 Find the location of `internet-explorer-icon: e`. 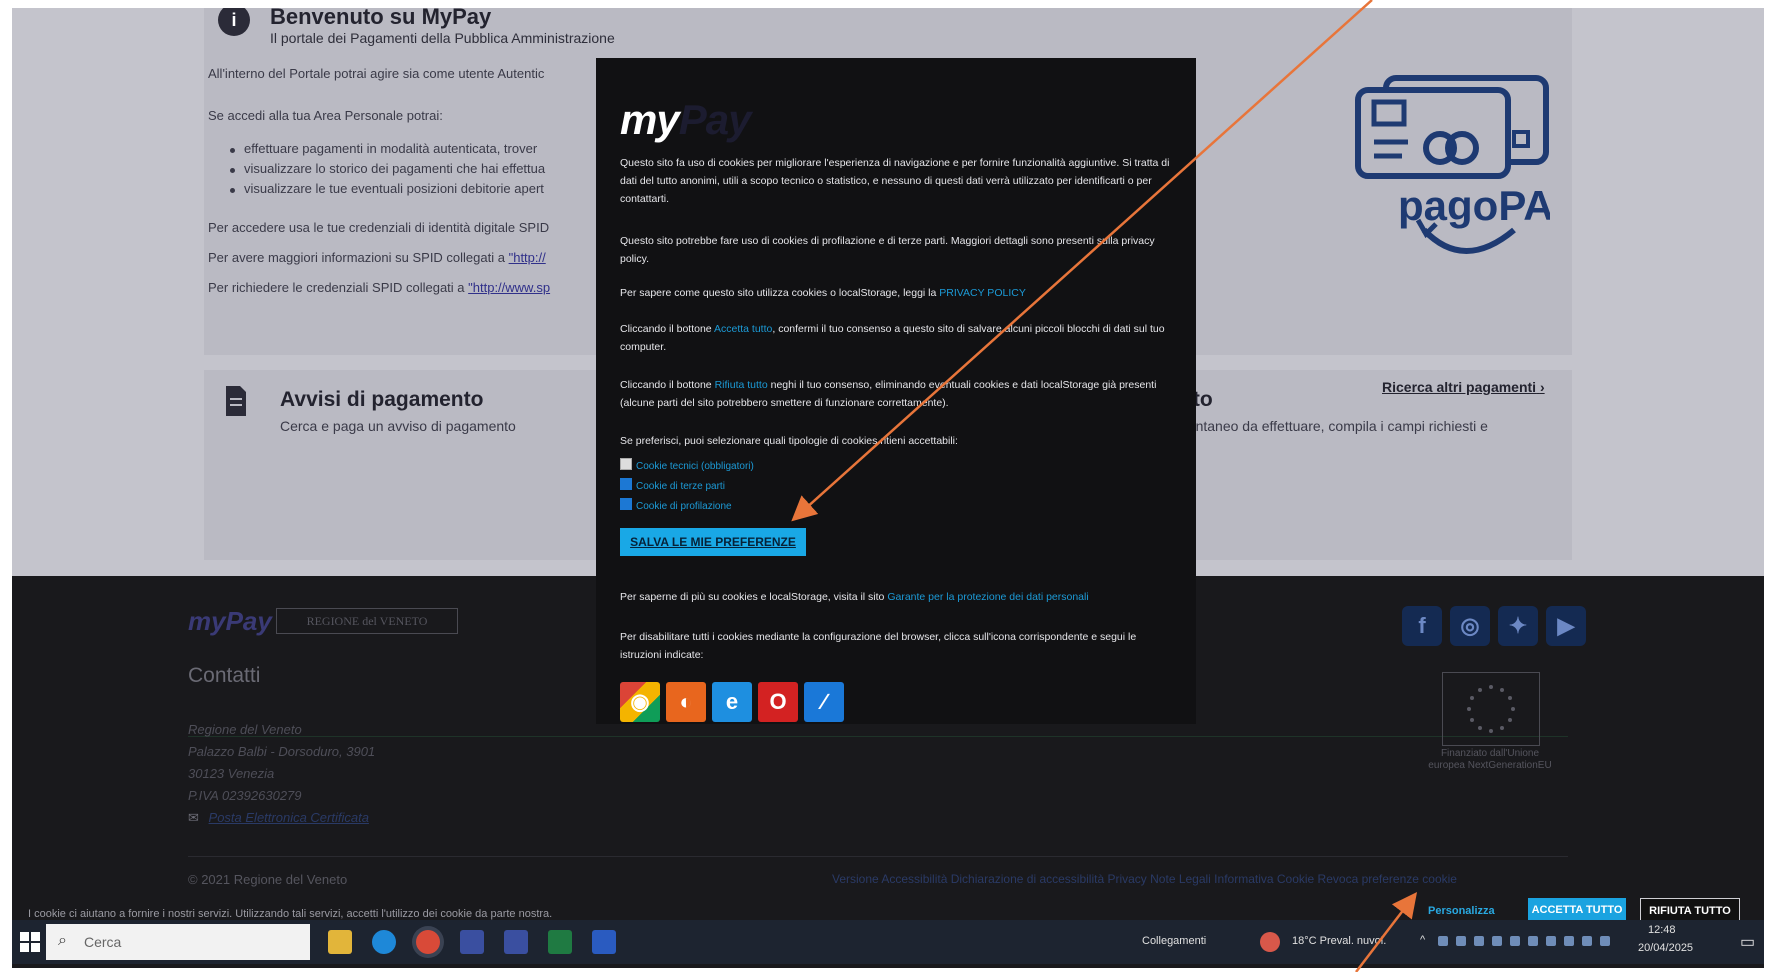

internet-explorer-icon: e is located at coordinates (732, 702).